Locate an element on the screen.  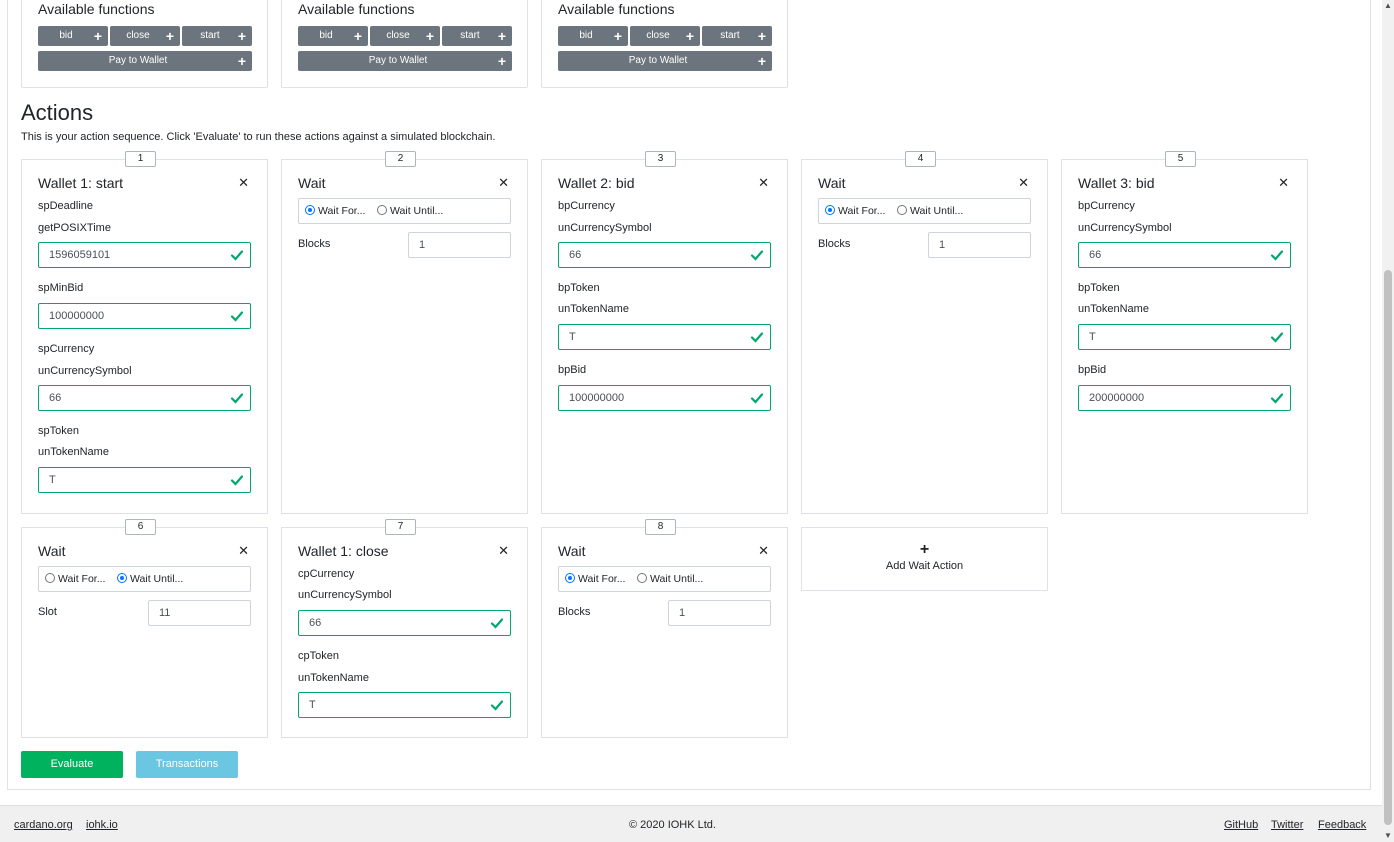
action-index-badge: 7 is located at coordinates (400, 527).